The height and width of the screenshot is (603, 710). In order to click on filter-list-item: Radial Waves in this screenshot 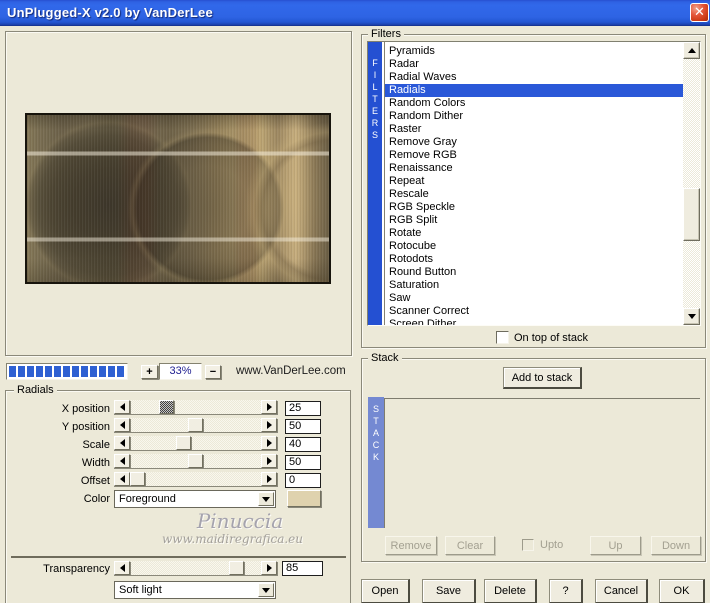, I will do `click(534, 77)`.